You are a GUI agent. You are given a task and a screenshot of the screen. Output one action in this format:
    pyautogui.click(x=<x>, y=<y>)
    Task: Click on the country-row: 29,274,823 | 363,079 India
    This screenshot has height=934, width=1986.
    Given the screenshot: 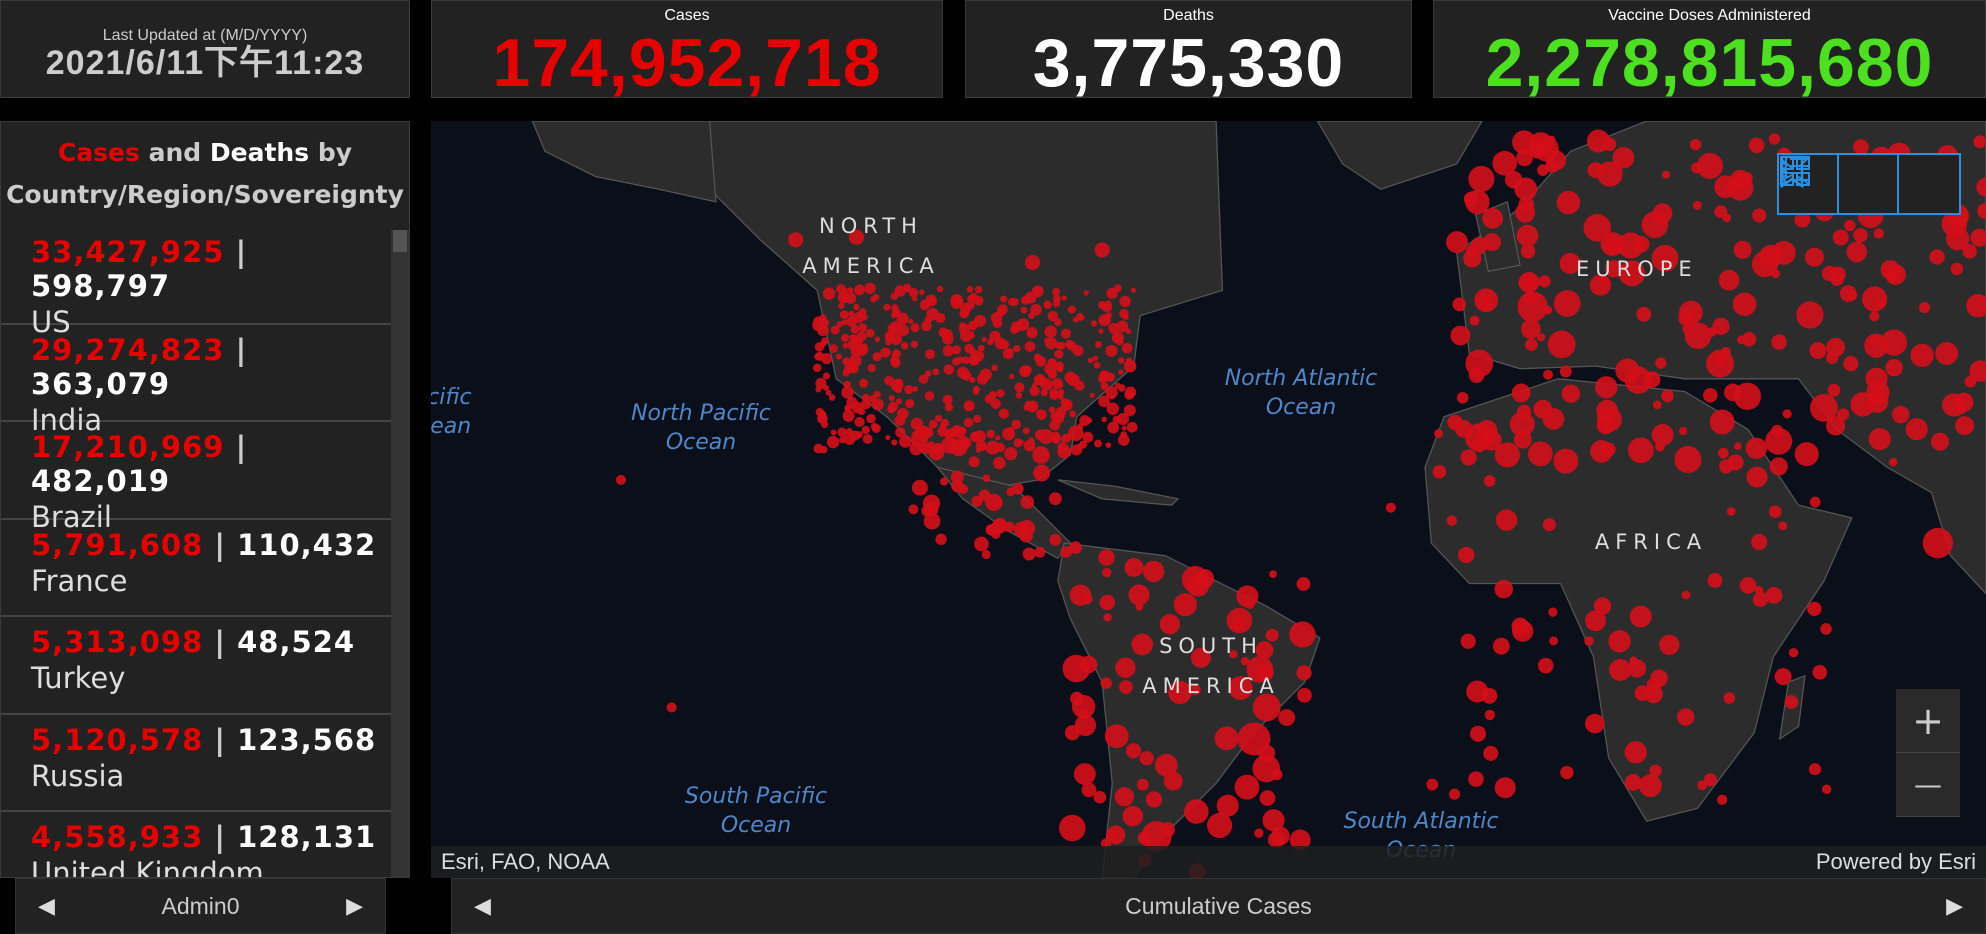 What is the action you would take?
    pyautogui.click(x=197, y=381)
    